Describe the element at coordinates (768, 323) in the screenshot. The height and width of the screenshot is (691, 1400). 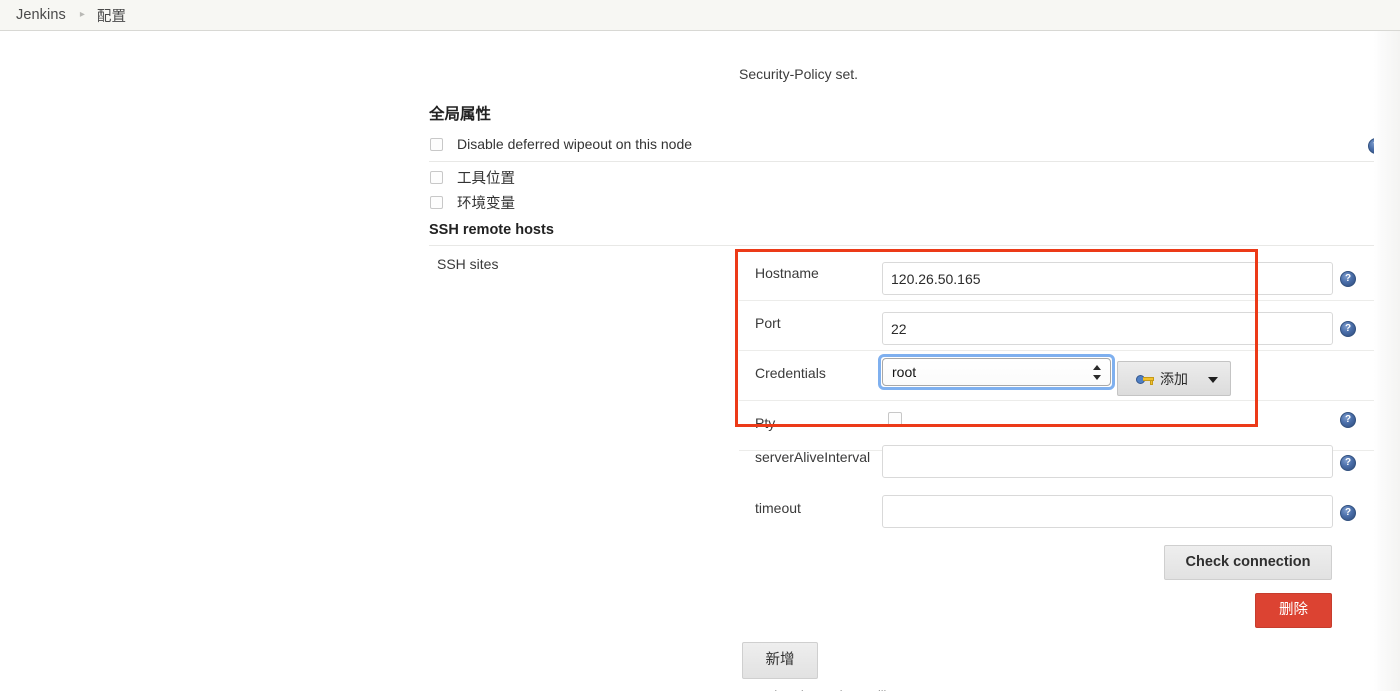
I see `field-label-port: Port` at that location.